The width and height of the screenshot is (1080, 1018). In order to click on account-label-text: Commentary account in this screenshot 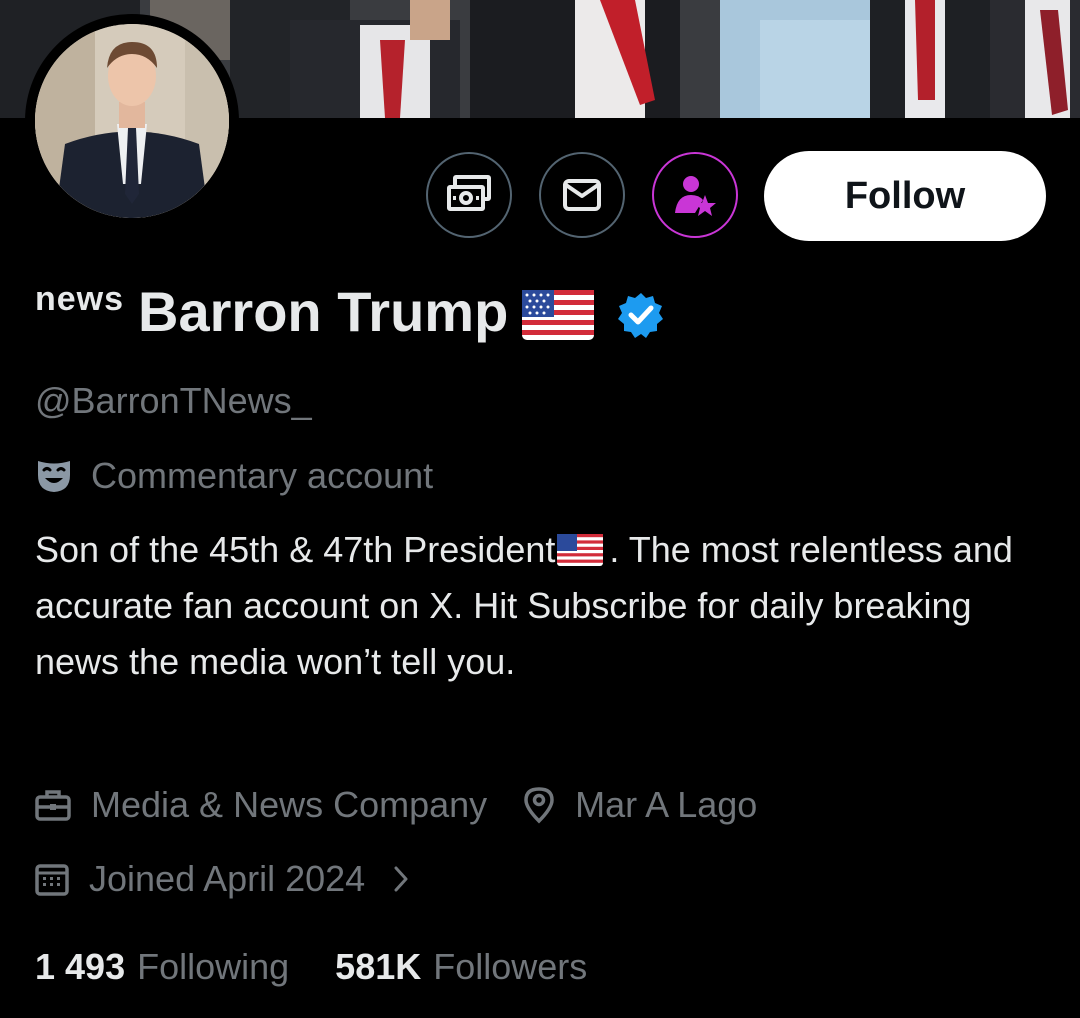, I will do `click(262, 475)`.